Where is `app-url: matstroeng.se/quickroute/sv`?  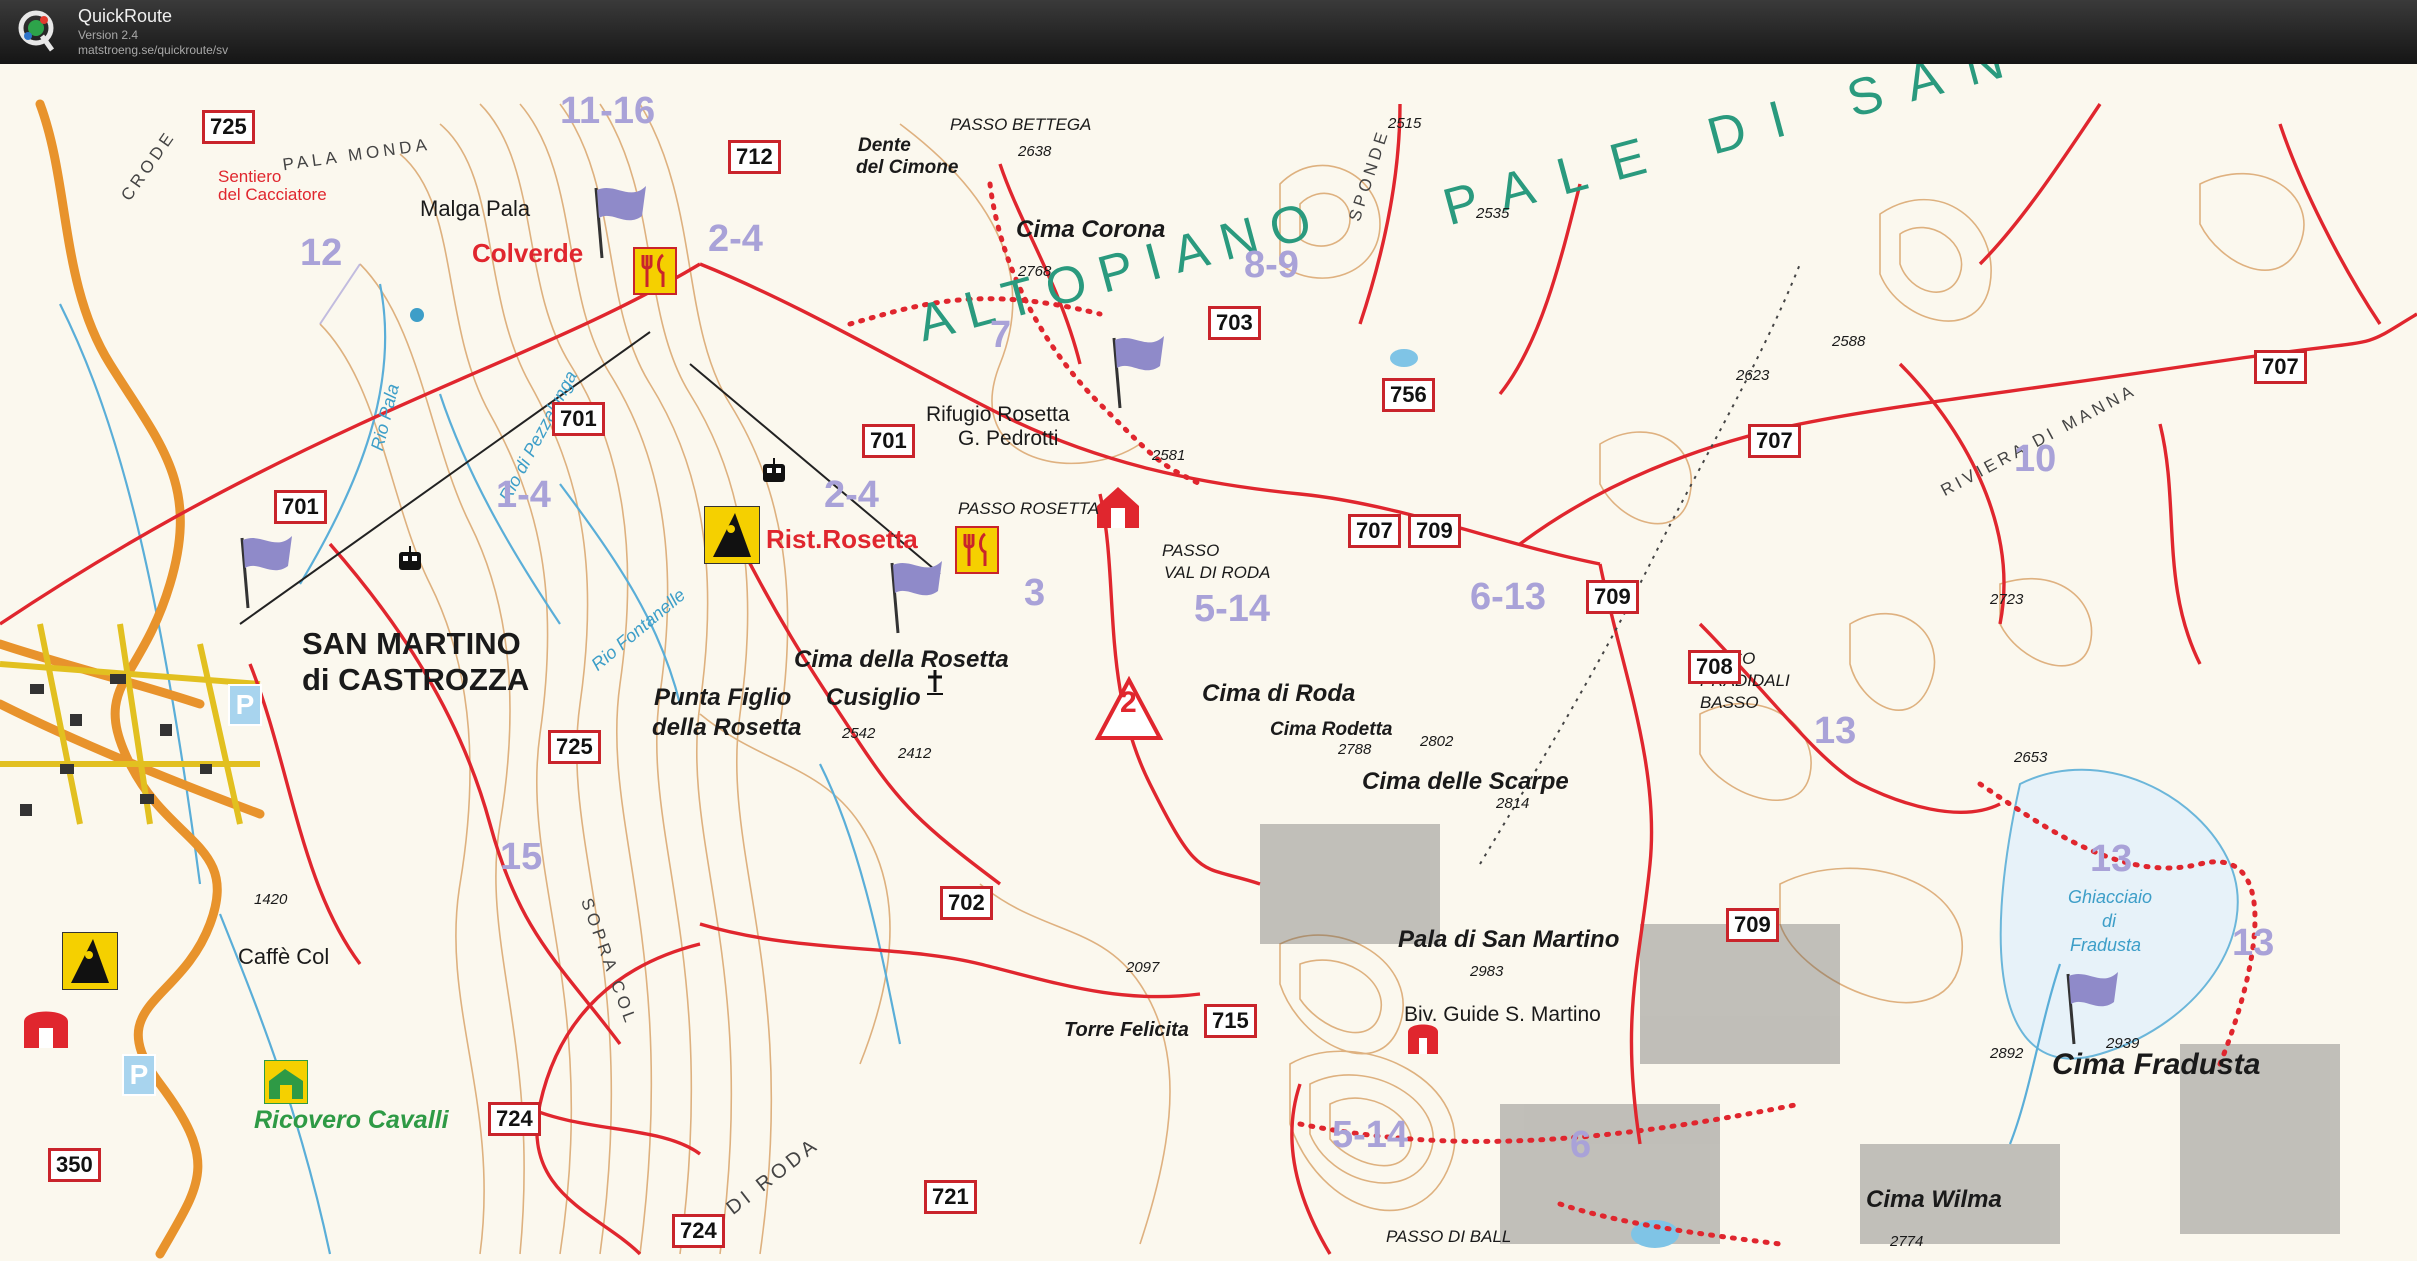
app-url: matstroeng.se/quickroute/sv is located at coordinates (153, 50).